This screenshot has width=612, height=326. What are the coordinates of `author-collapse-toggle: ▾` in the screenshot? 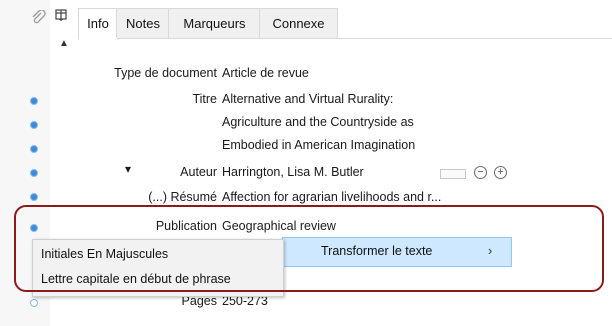 It's located at (128, 169).